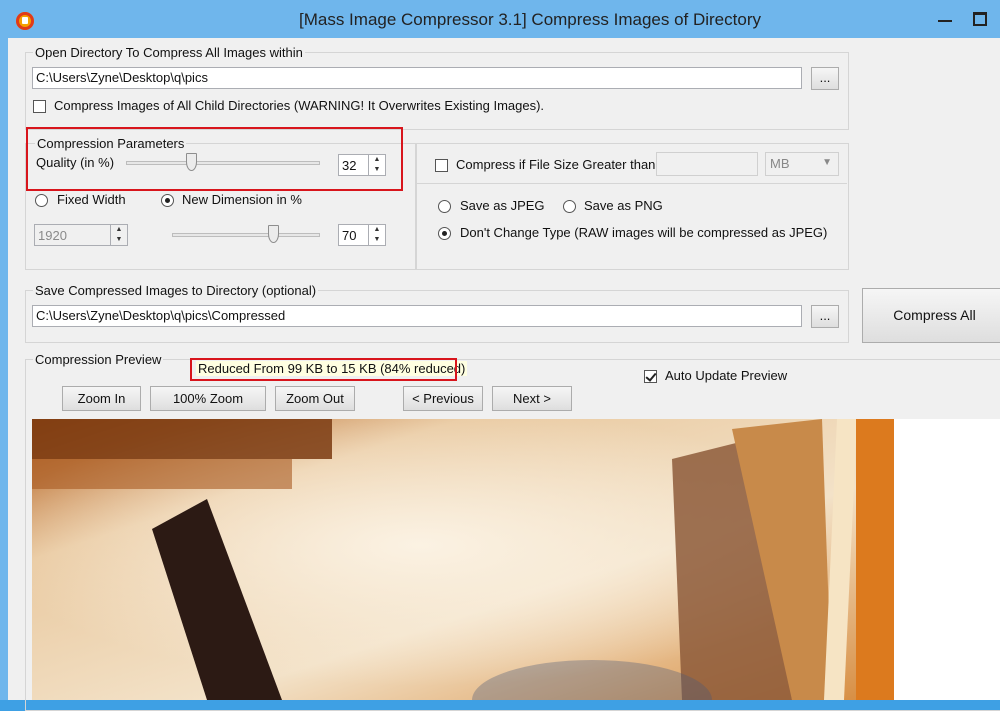 This screenshot has width=1000, height=711. I want to click on reduction-highlight-box, so click(323, 369).